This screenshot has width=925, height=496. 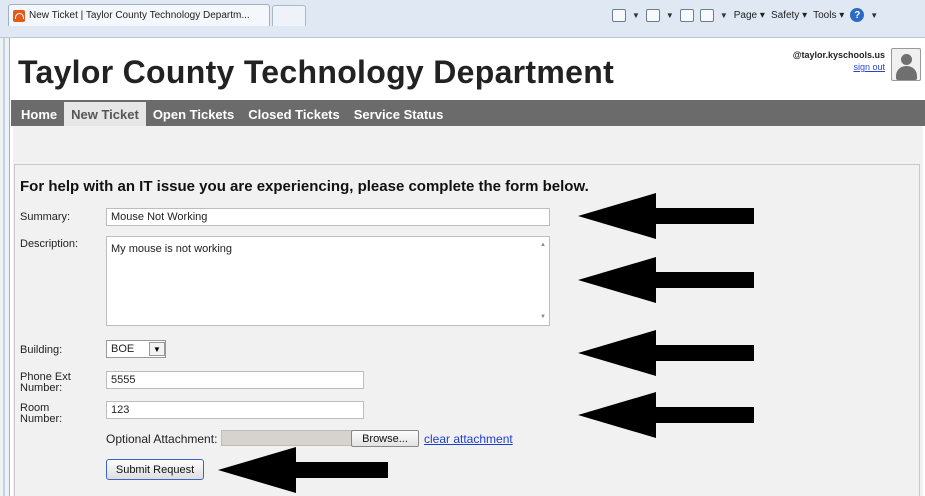 What do you see at coordinates (666, 280) in the screenshot?
I see `arrow-description-icon` at bounding box center [666, 280].